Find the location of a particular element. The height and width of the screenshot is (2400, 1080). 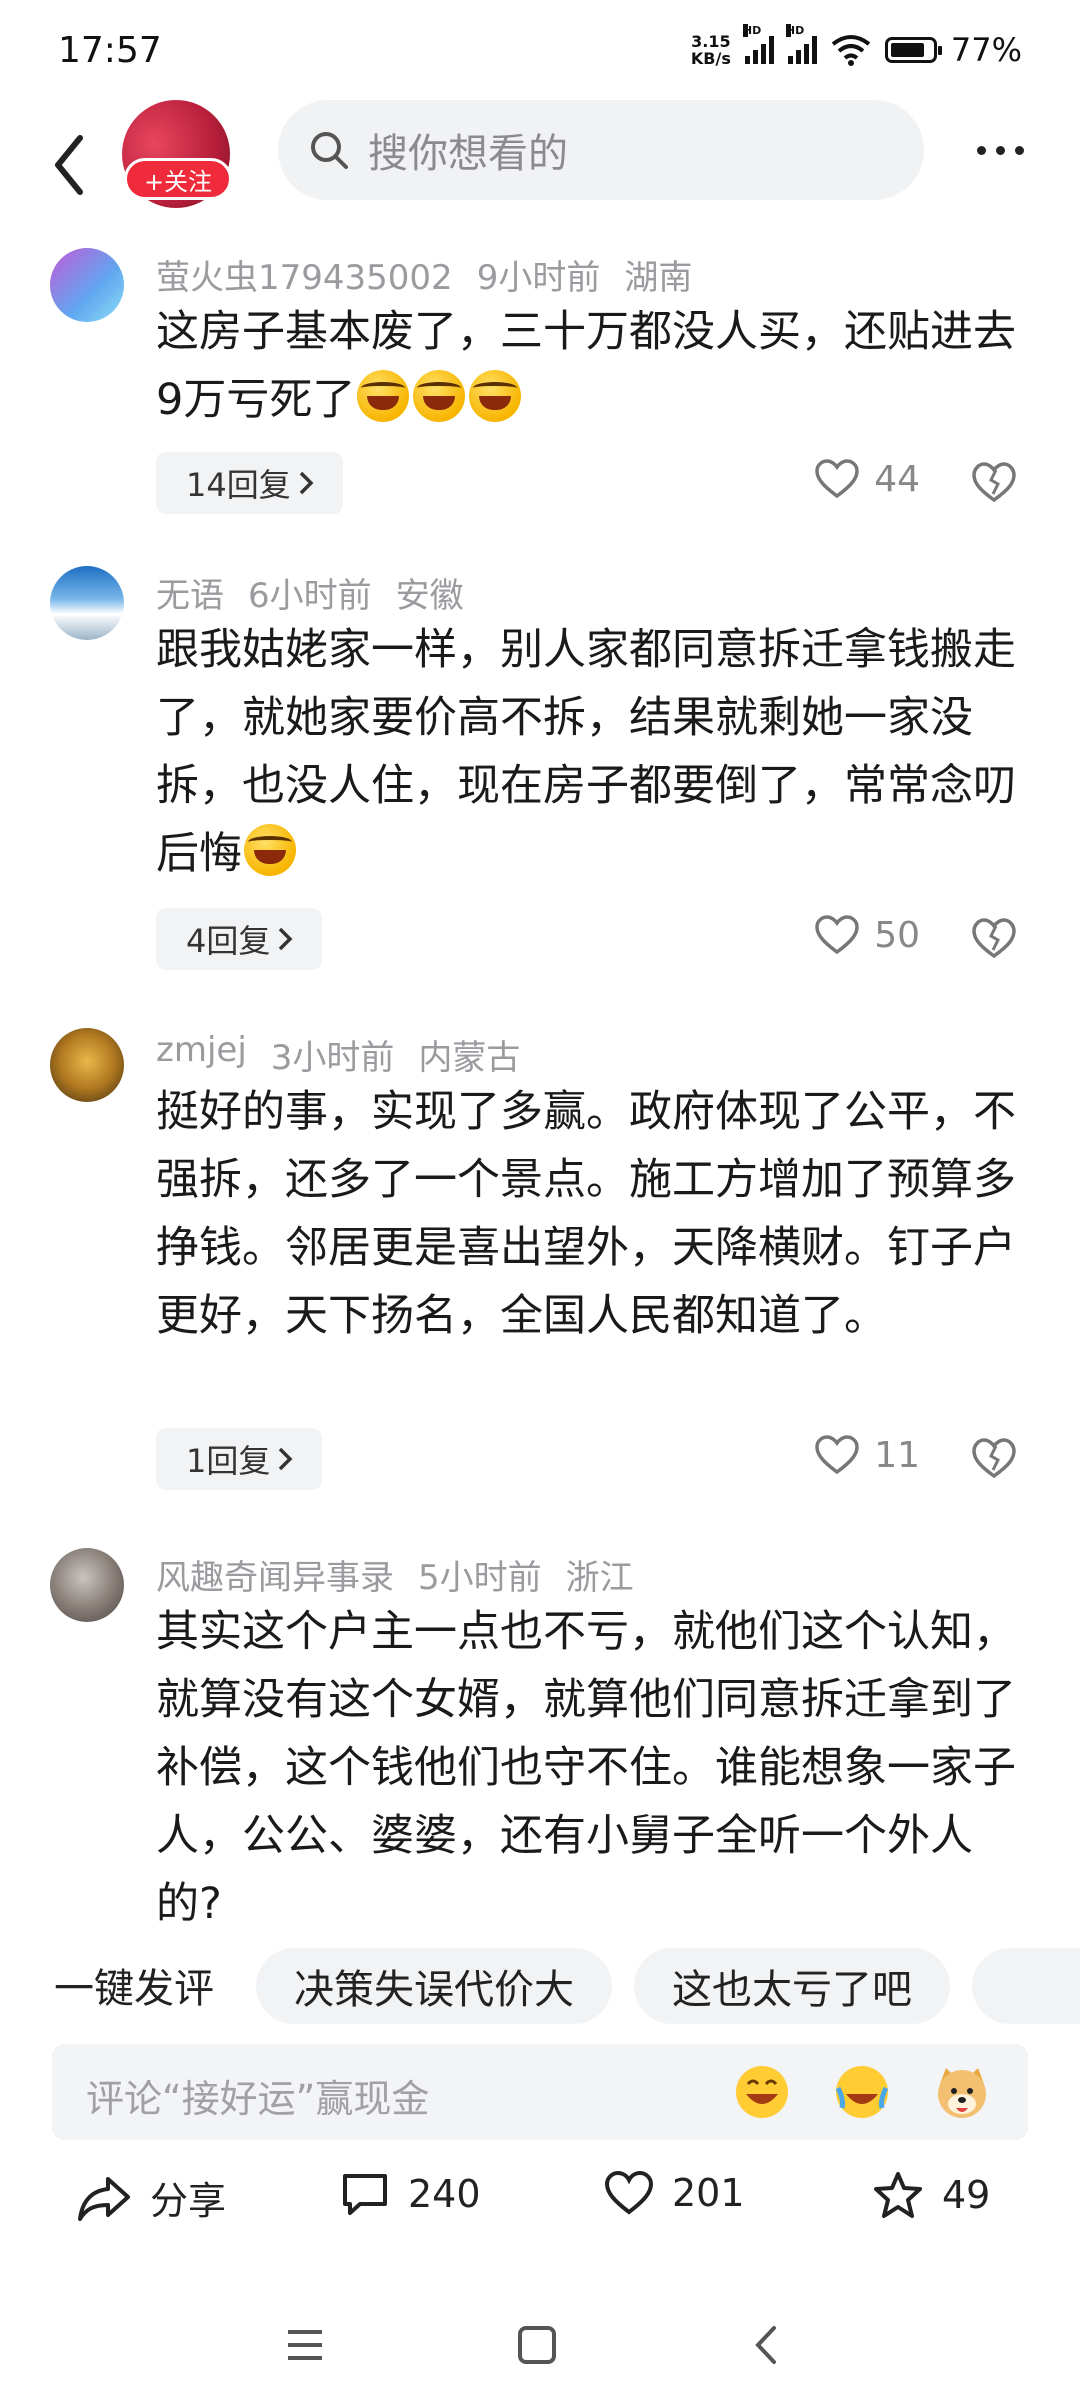

net-speed-value: 3.15 is located at coordinates (711, 41).